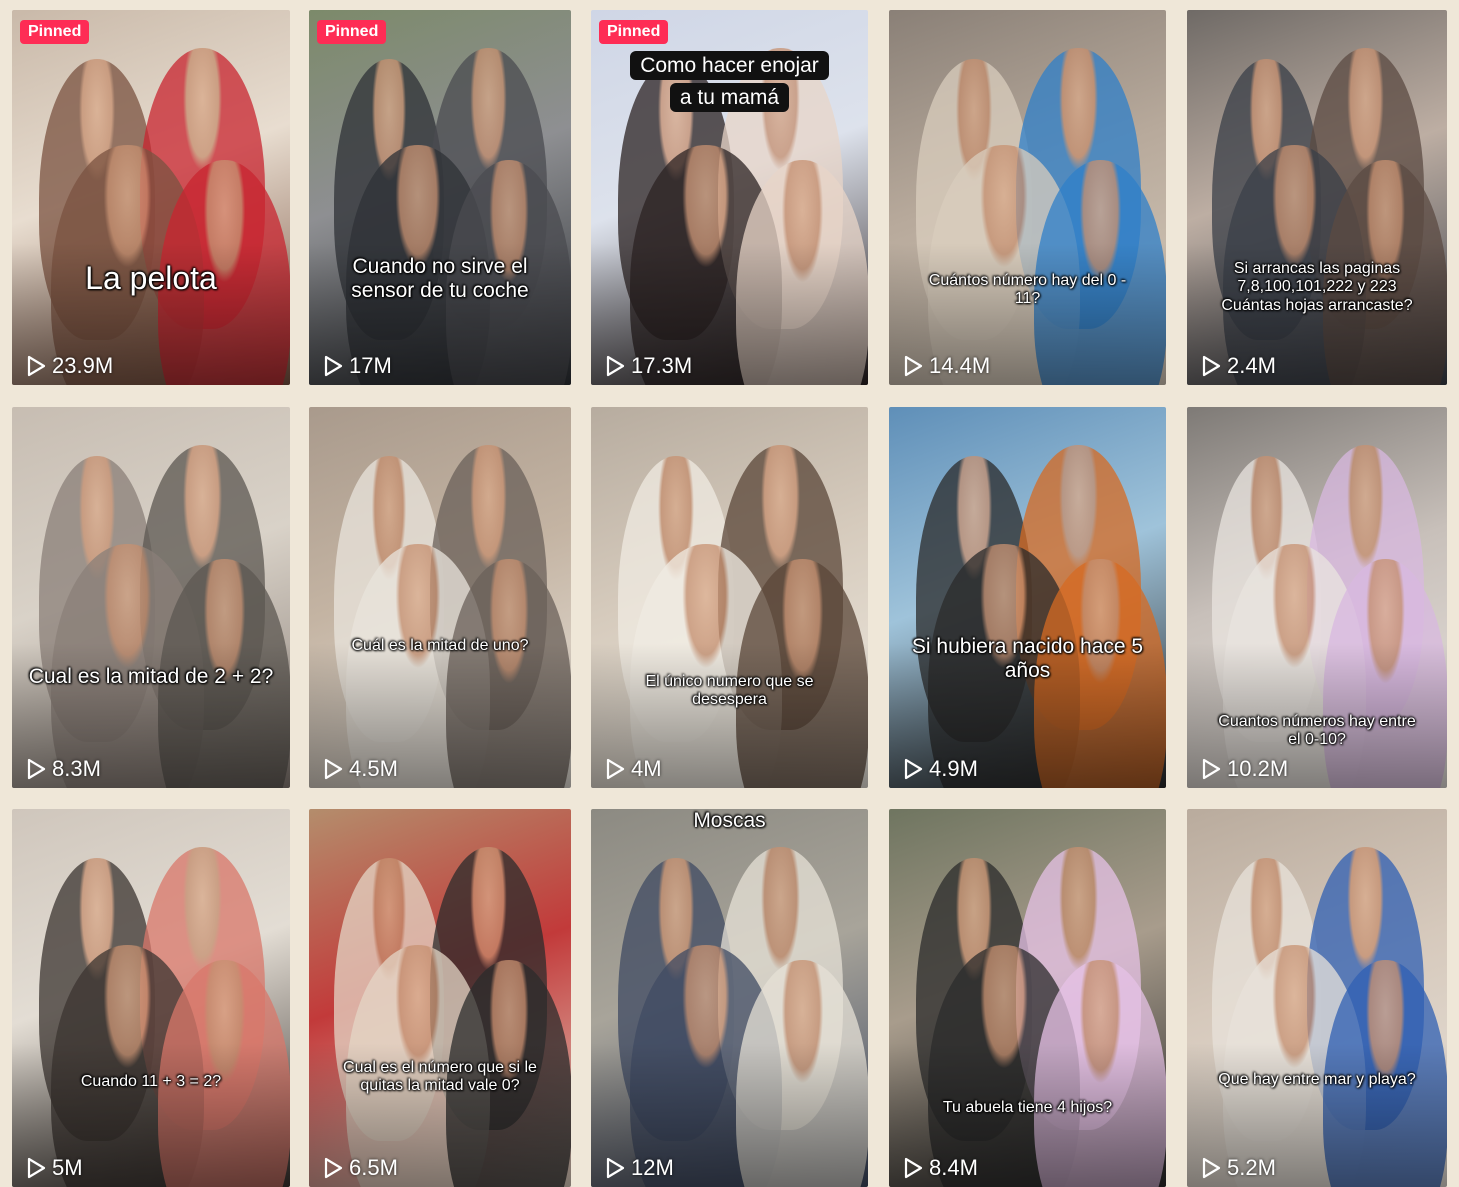  What do you see at coordinates (373, 768) in the screenshot?
I see `view-count-label: 4.5M` at bounding box center [373, 768].